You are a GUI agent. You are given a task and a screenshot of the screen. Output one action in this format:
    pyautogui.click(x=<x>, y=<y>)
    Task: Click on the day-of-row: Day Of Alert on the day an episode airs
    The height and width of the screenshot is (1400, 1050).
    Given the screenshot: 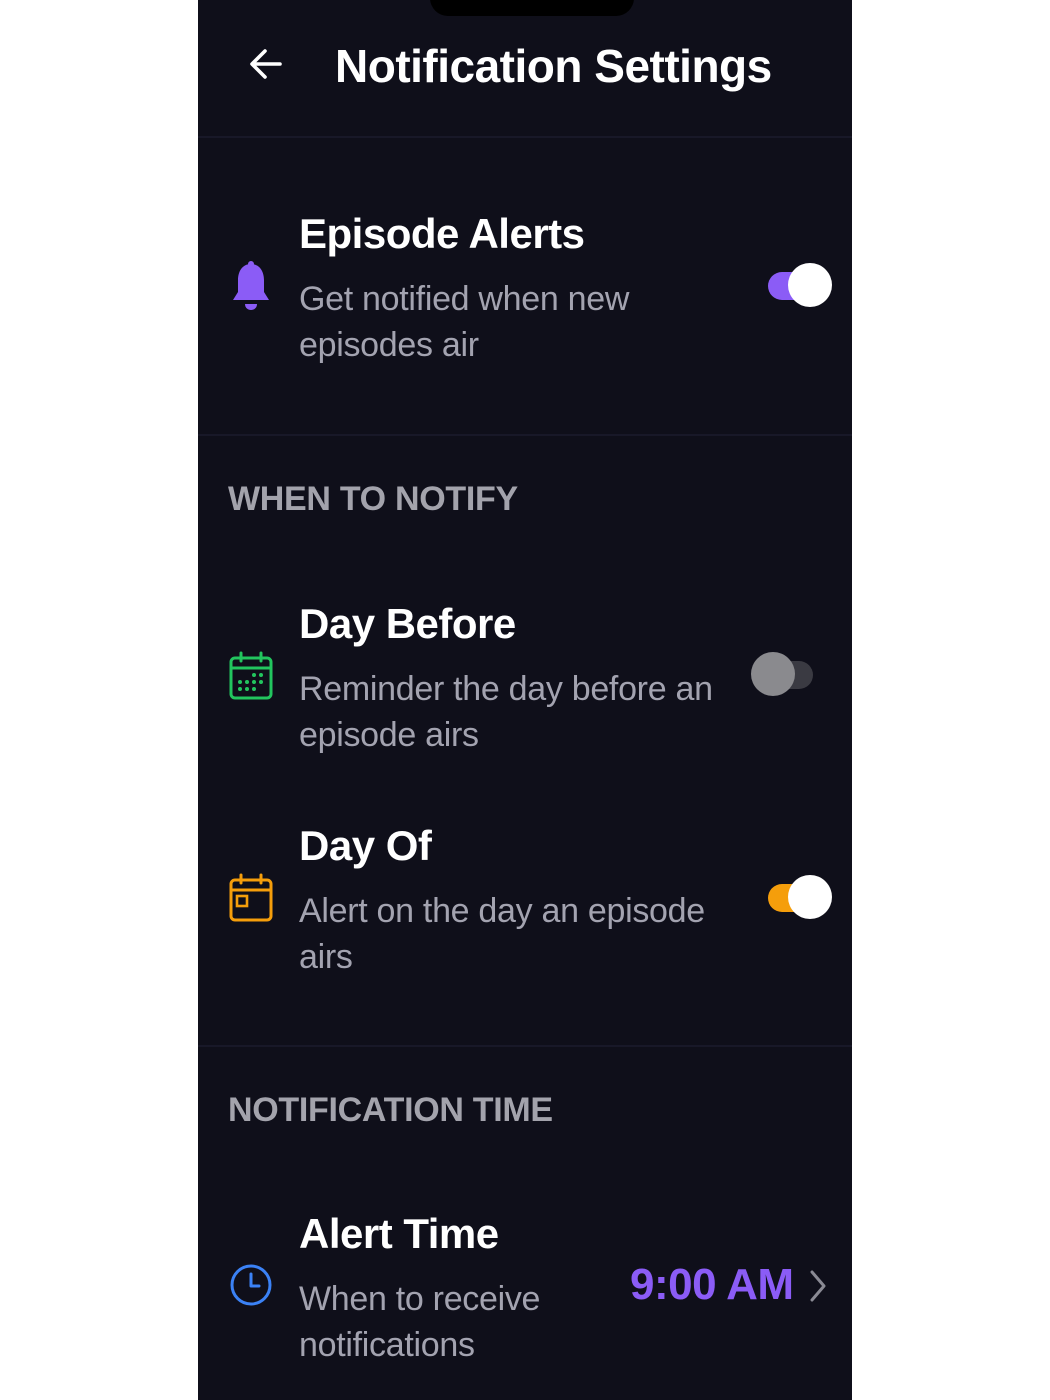 What is the action you would take?
    pyautogui.click(x=525, y=897)
    